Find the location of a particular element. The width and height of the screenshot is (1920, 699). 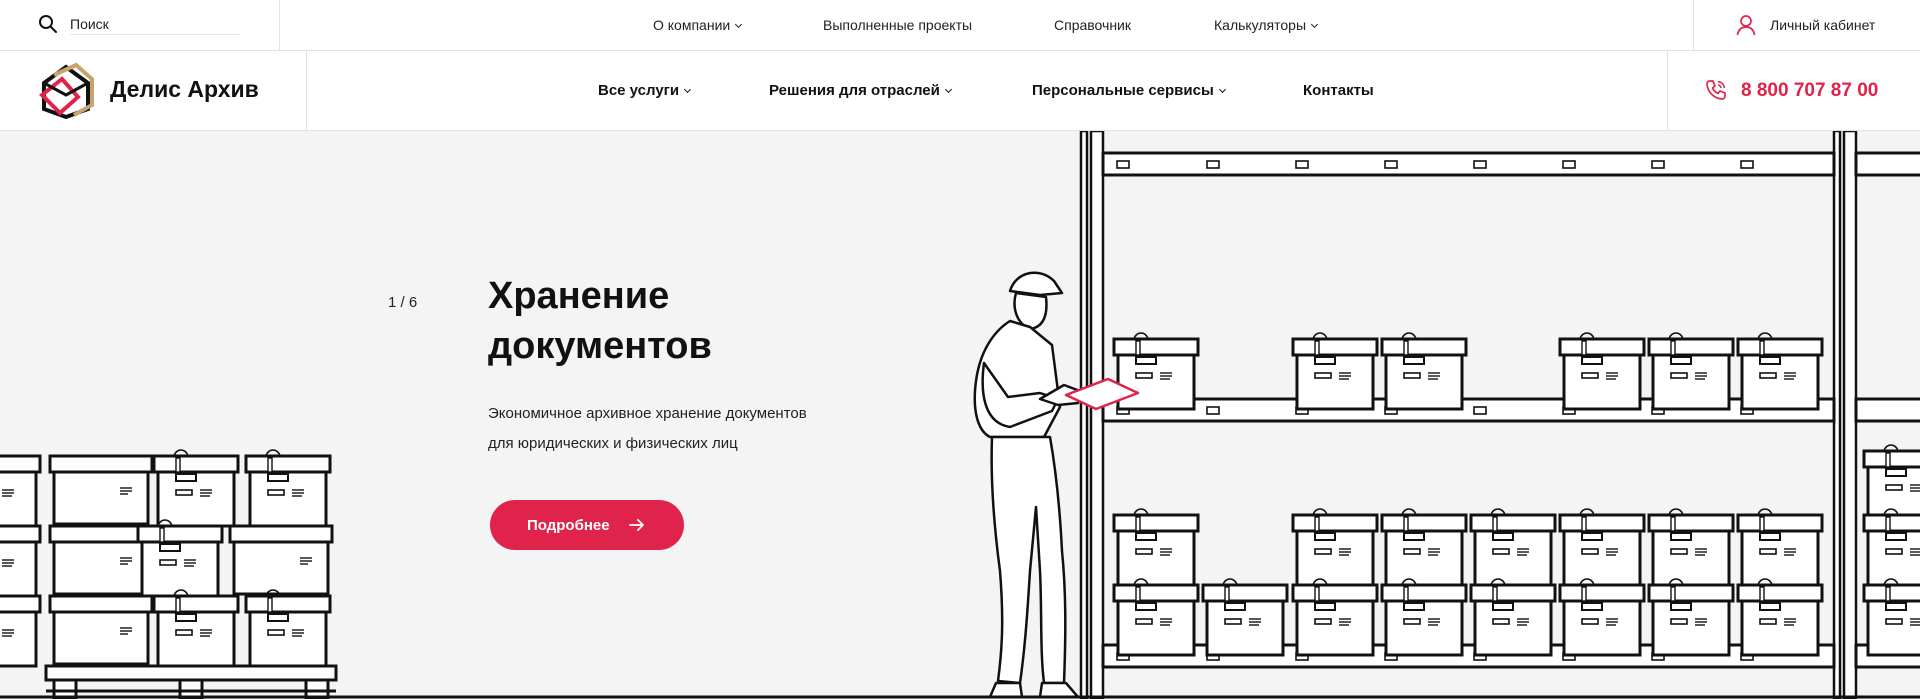

logo: Делис Архив is located at coordinates (153, 90).